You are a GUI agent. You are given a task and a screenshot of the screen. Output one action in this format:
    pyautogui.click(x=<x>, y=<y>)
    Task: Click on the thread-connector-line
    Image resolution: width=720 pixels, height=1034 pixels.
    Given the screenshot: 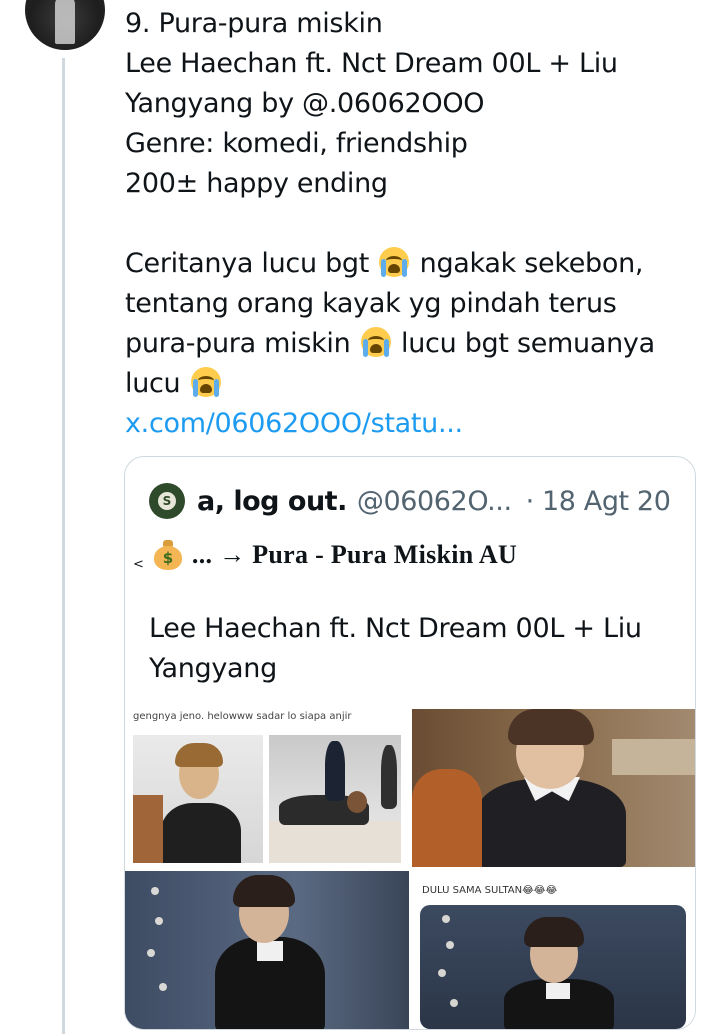 What is the action you would take?
    pyautogui.click(x=63, y=546)
    